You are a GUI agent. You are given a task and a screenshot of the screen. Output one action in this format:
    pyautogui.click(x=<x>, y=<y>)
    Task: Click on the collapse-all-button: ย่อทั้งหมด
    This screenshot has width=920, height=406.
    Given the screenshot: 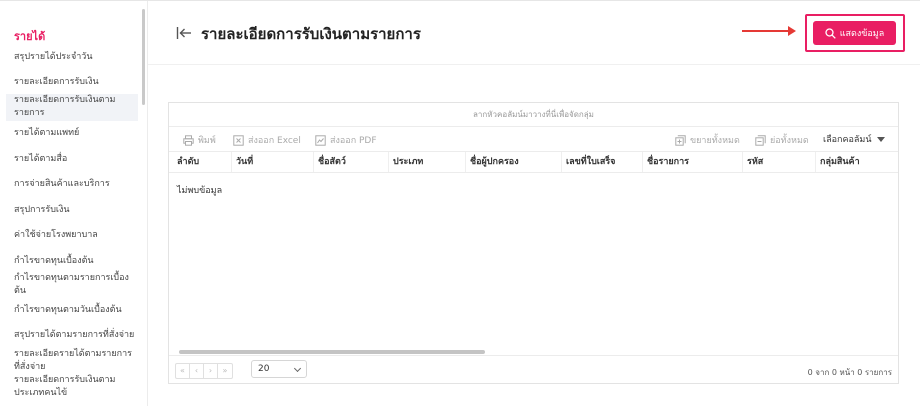 What is the action you would take?
    pyautogui.click(x=782, y=140)
    